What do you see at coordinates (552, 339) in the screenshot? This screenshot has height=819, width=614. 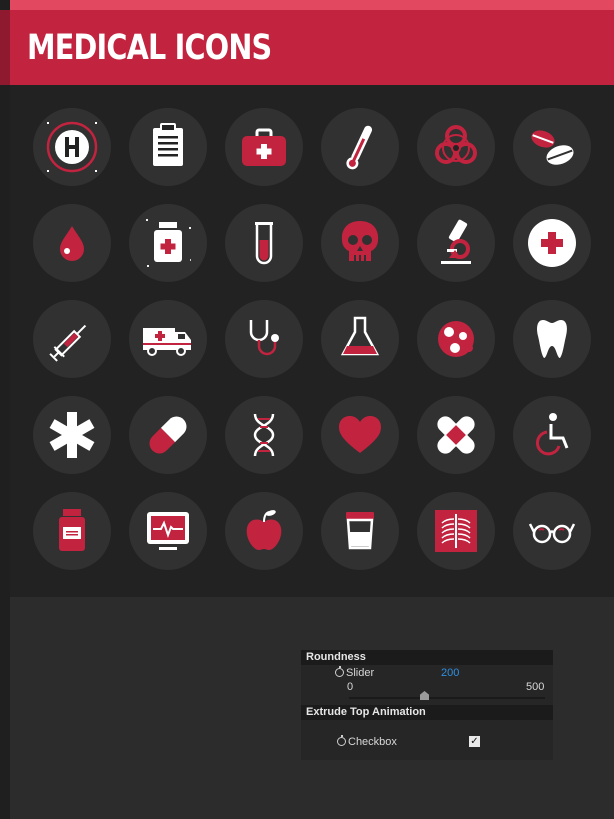 I see `tooth-icon` at bounding box center [552, 339].